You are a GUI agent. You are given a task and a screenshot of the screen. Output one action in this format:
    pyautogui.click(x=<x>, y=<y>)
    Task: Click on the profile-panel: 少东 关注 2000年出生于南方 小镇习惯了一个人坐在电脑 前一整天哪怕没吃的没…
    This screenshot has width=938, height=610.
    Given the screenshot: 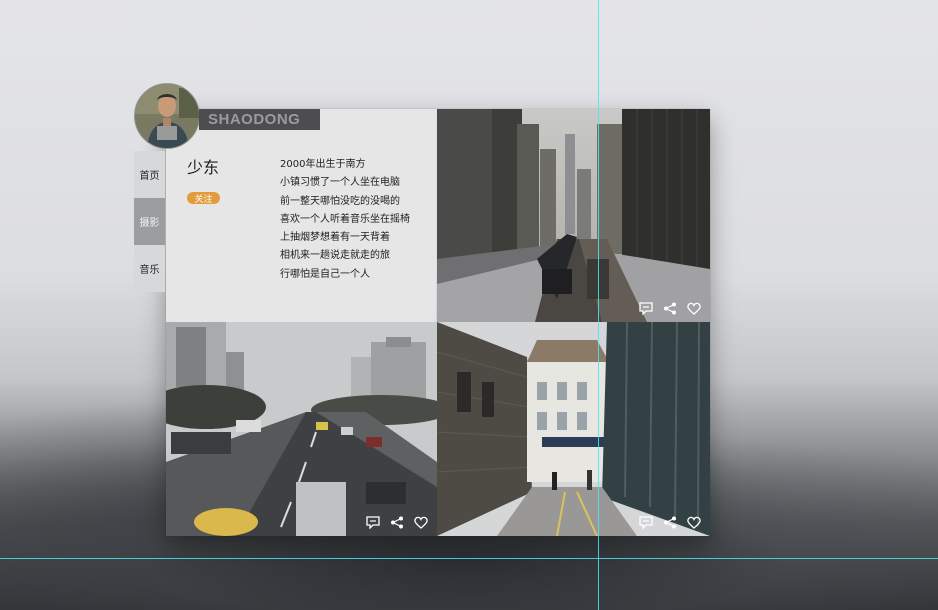 What is the action you would take?
    pyautogui.click(x=301, y=215)
    